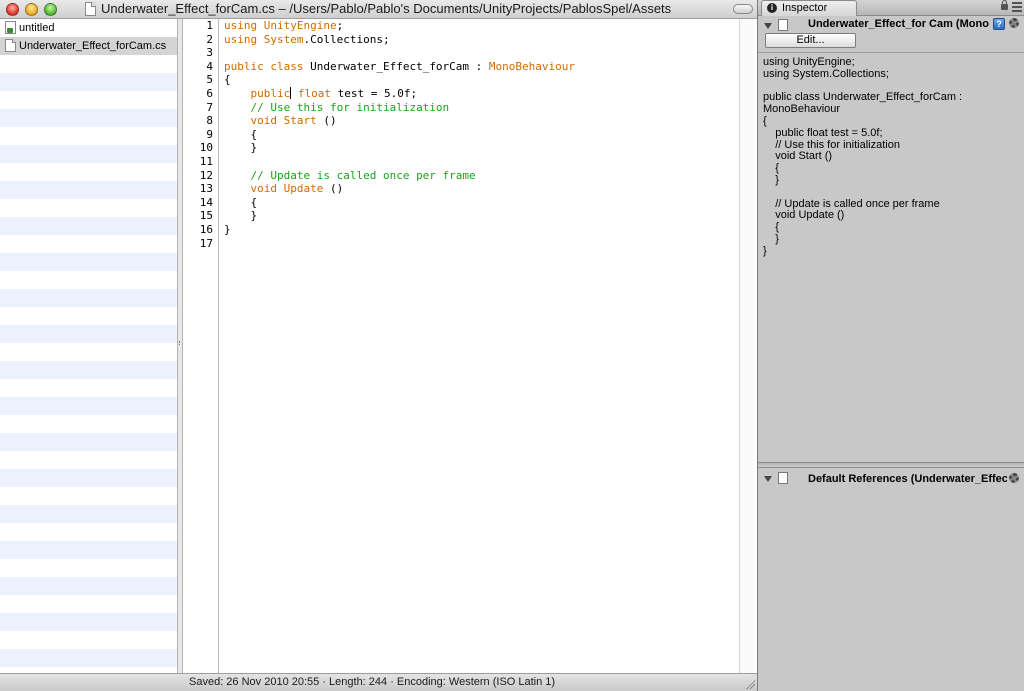 The image size is (1024, 691). What do you see at coordinates (999, 24) in the screenshot?
I see `help-icon: ?` at bounding box center [999, 24].